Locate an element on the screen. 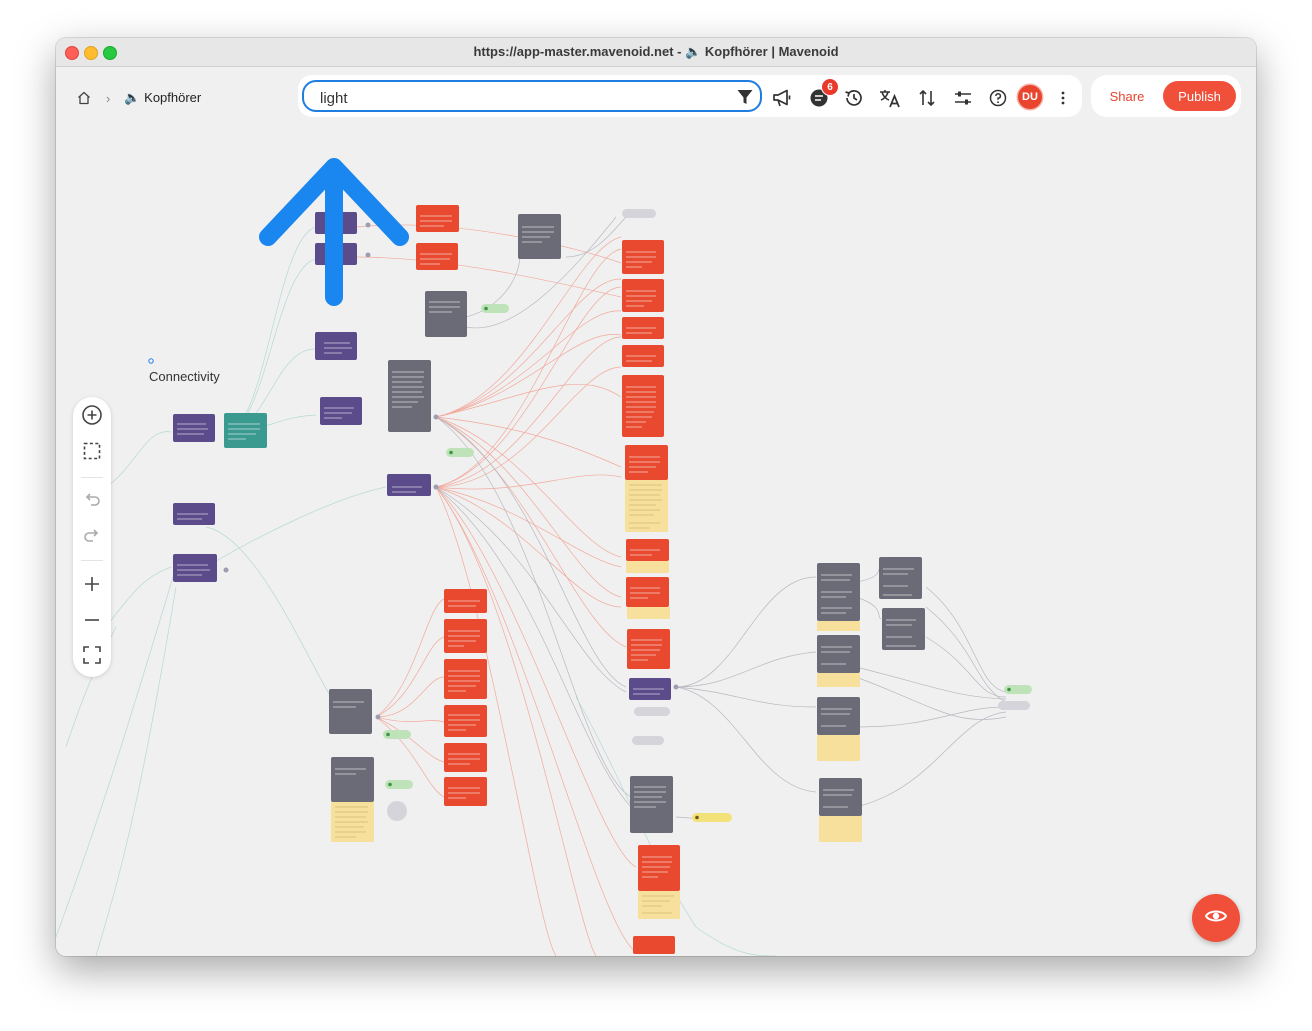  search-input is located at coordinates (520, 98).